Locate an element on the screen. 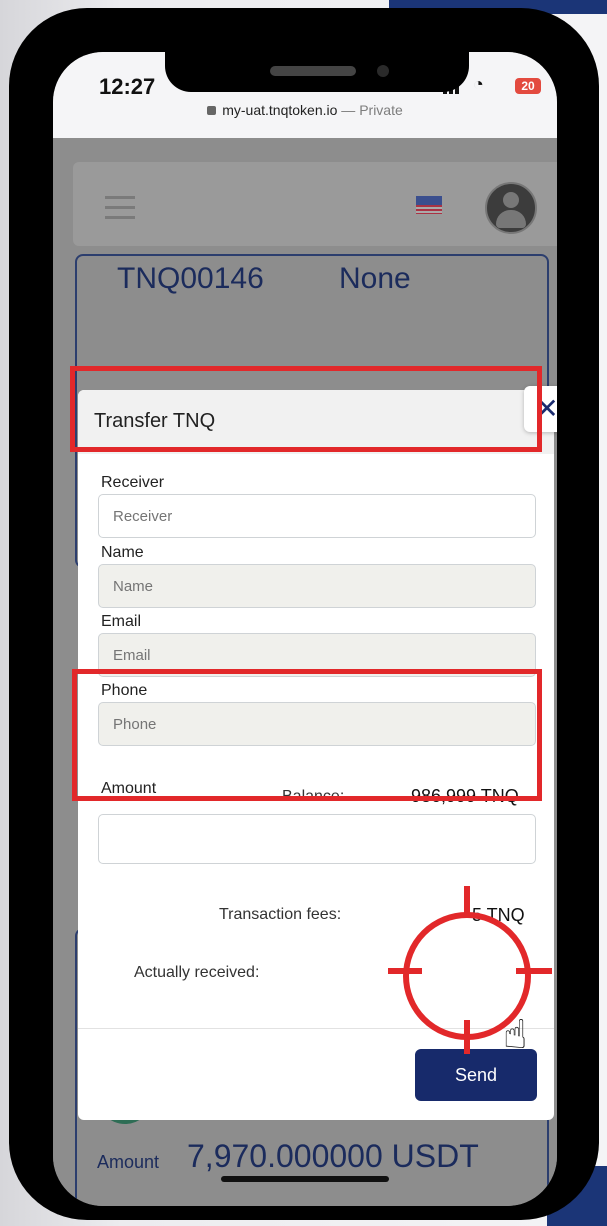 The width and height of the screenshot is (607, 1226). speaker is located at coordinates (313, 71).